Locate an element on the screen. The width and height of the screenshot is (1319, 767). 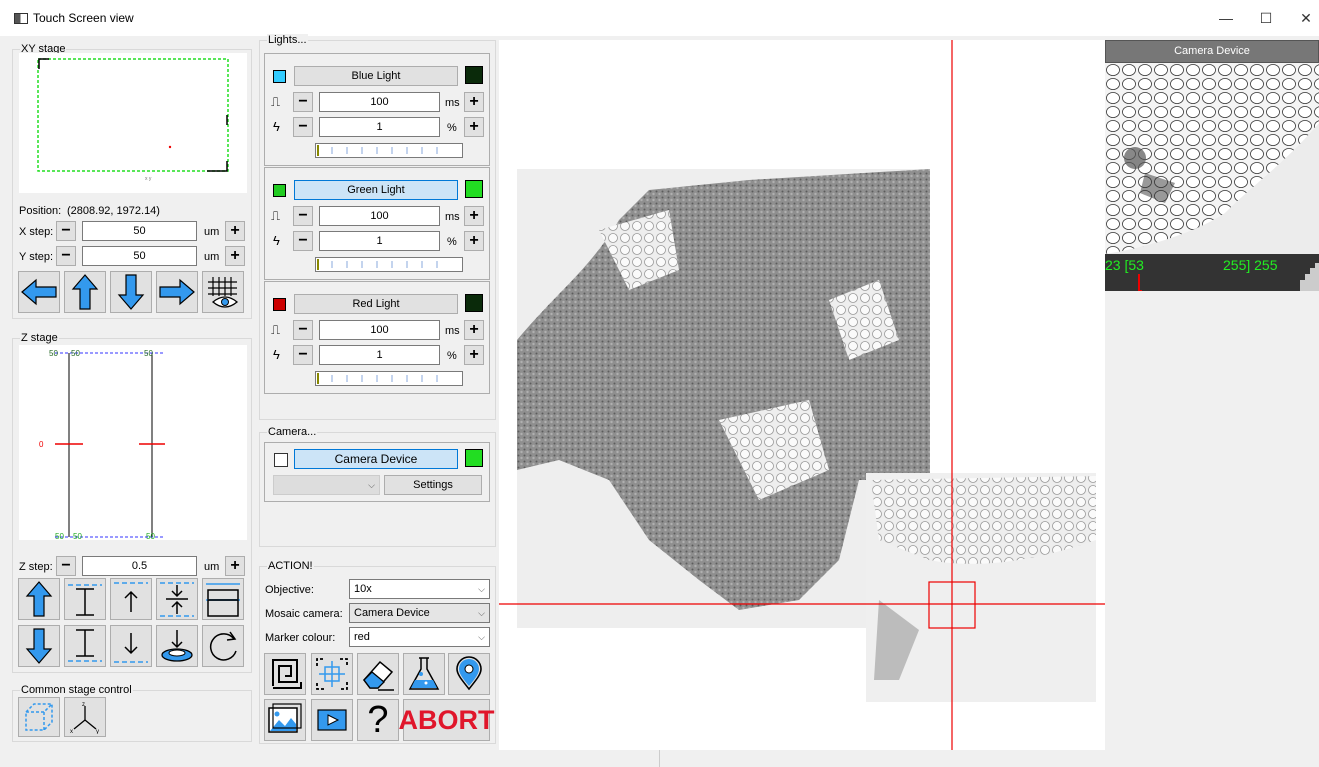
grid-view-button is located at coordinates (223, 292).